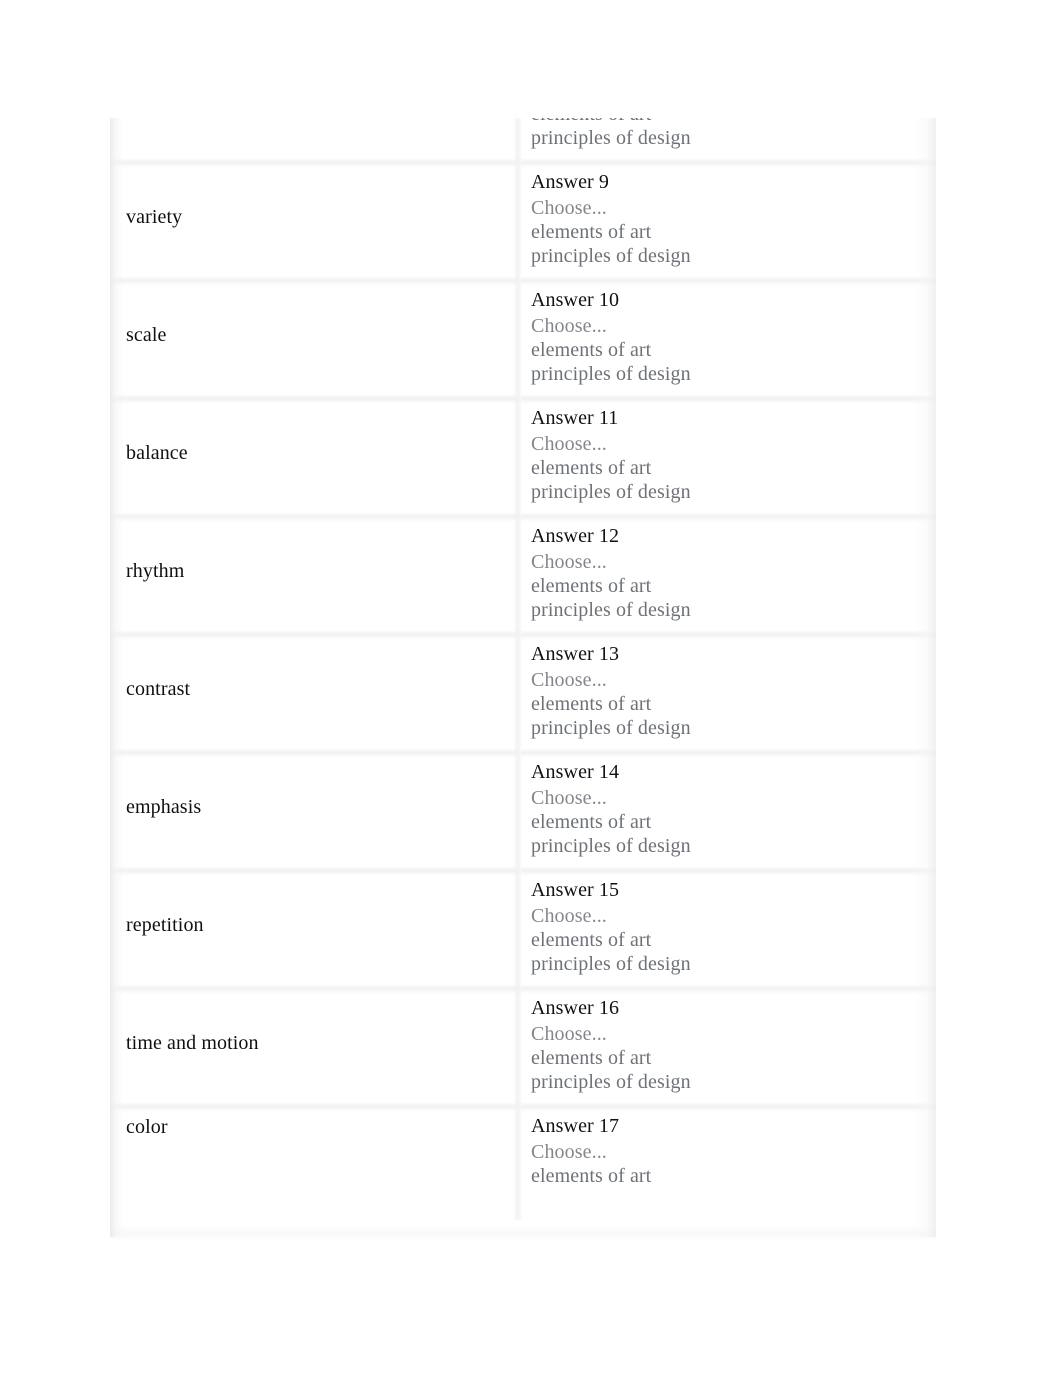 The width and height of the screenshot is (1062, 1376). Describe the element at coordinates (316, 1043) in the screenshot. I see `term-cell: time and motion` at that location.